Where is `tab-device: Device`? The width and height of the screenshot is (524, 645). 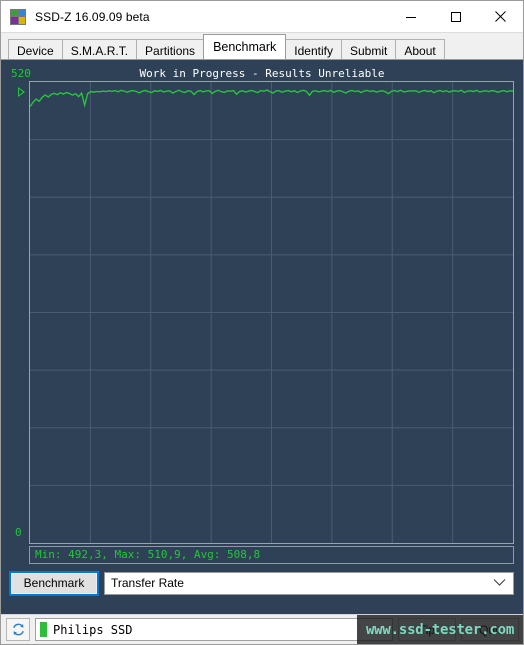 tab-device: Device is located at coordinates (35, 50).